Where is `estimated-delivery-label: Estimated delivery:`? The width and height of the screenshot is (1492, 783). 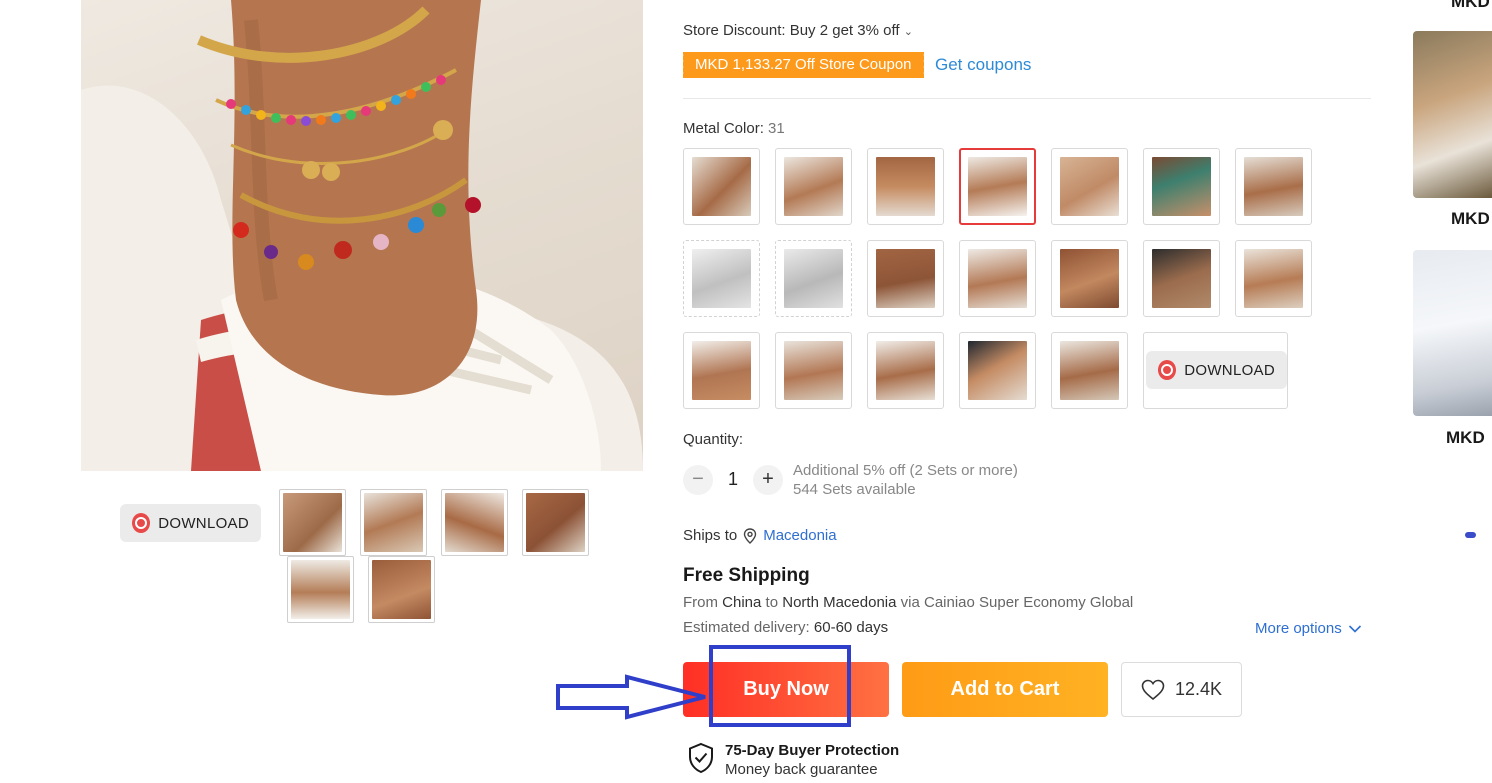 estimated-delivery-label: Estimated delivery: is located at coordinates (746, 627).